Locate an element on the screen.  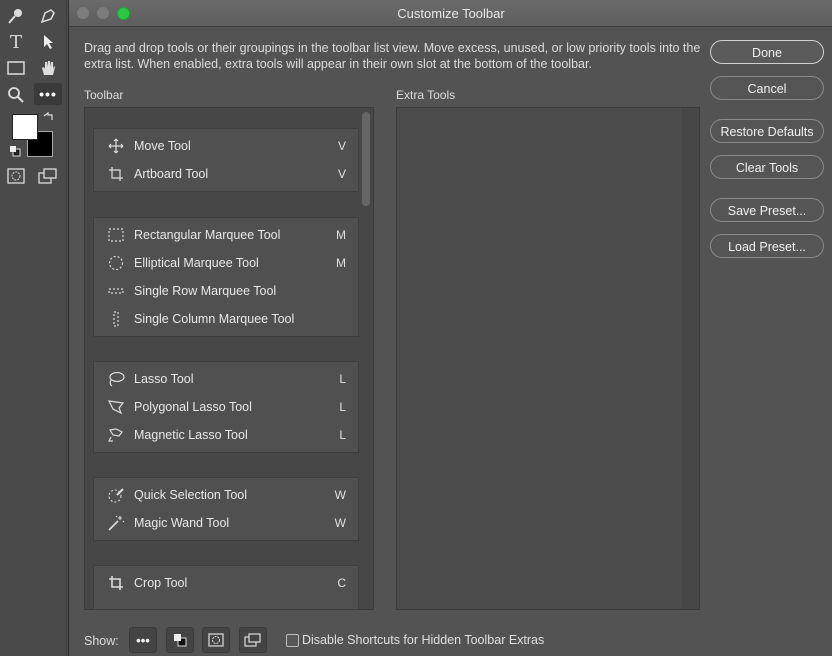
tool-name: Quick Selection Tool is located at coordinates (191, 495).